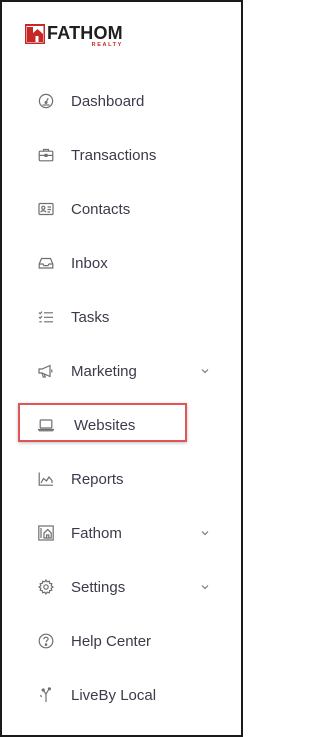 This screenshot has width=320, height=737. I want to click on sidebar-item-help-center: Help Center, so click(121, 641).